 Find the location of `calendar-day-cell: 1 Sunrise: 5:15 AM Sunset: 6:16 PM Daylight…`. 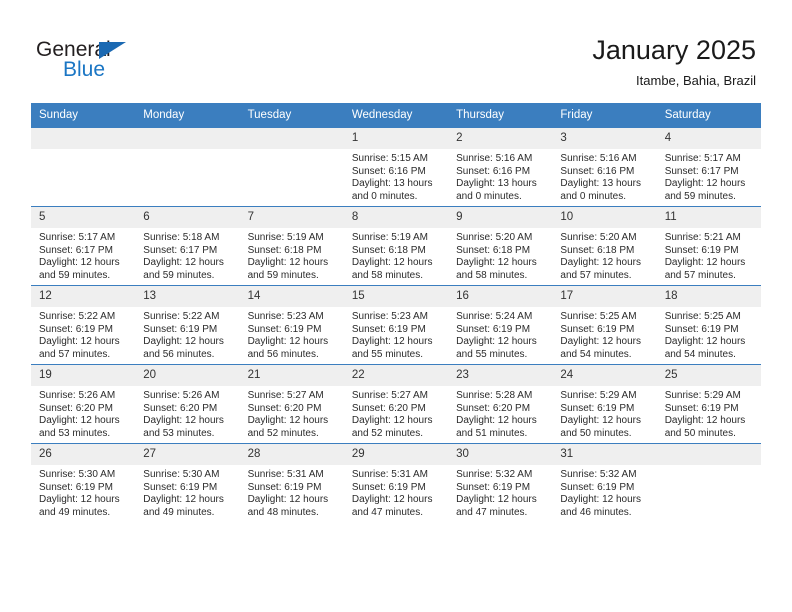

calendar-day-cell: 1 Sunrise: 5:15 AM Sunset: 6:16 PM Daylight… is located at coordinates (396, 167).